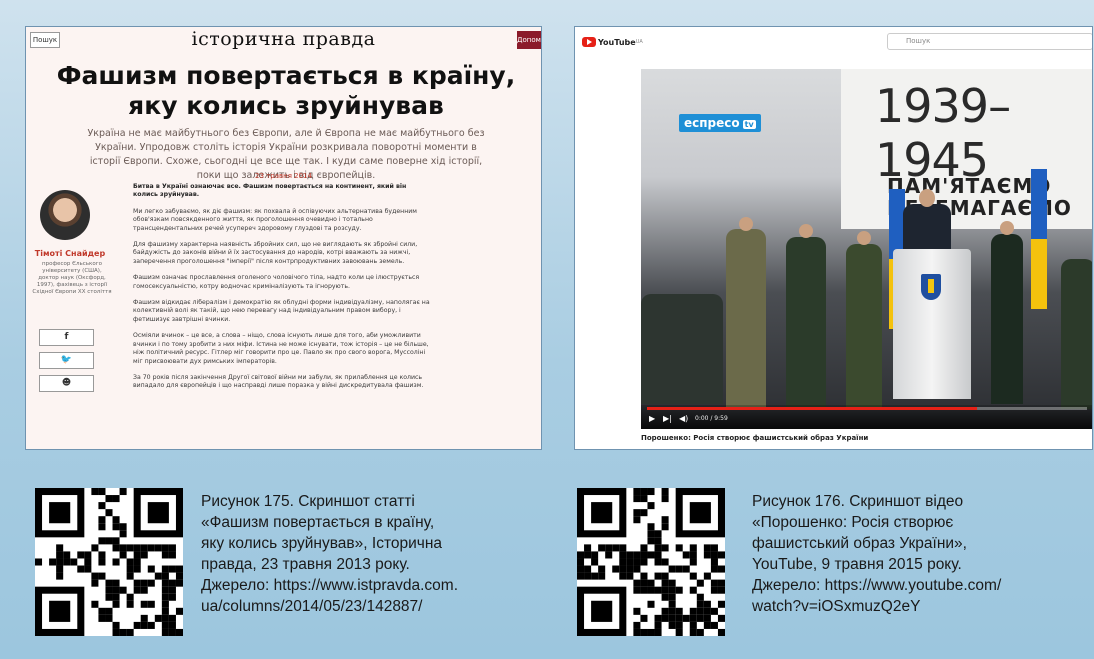  What do you see at coordinates (312, 606) in the screenshot?
I see `caption-line: ua/columns/2014/05/23/142887/` at bounding box center [312, 606].